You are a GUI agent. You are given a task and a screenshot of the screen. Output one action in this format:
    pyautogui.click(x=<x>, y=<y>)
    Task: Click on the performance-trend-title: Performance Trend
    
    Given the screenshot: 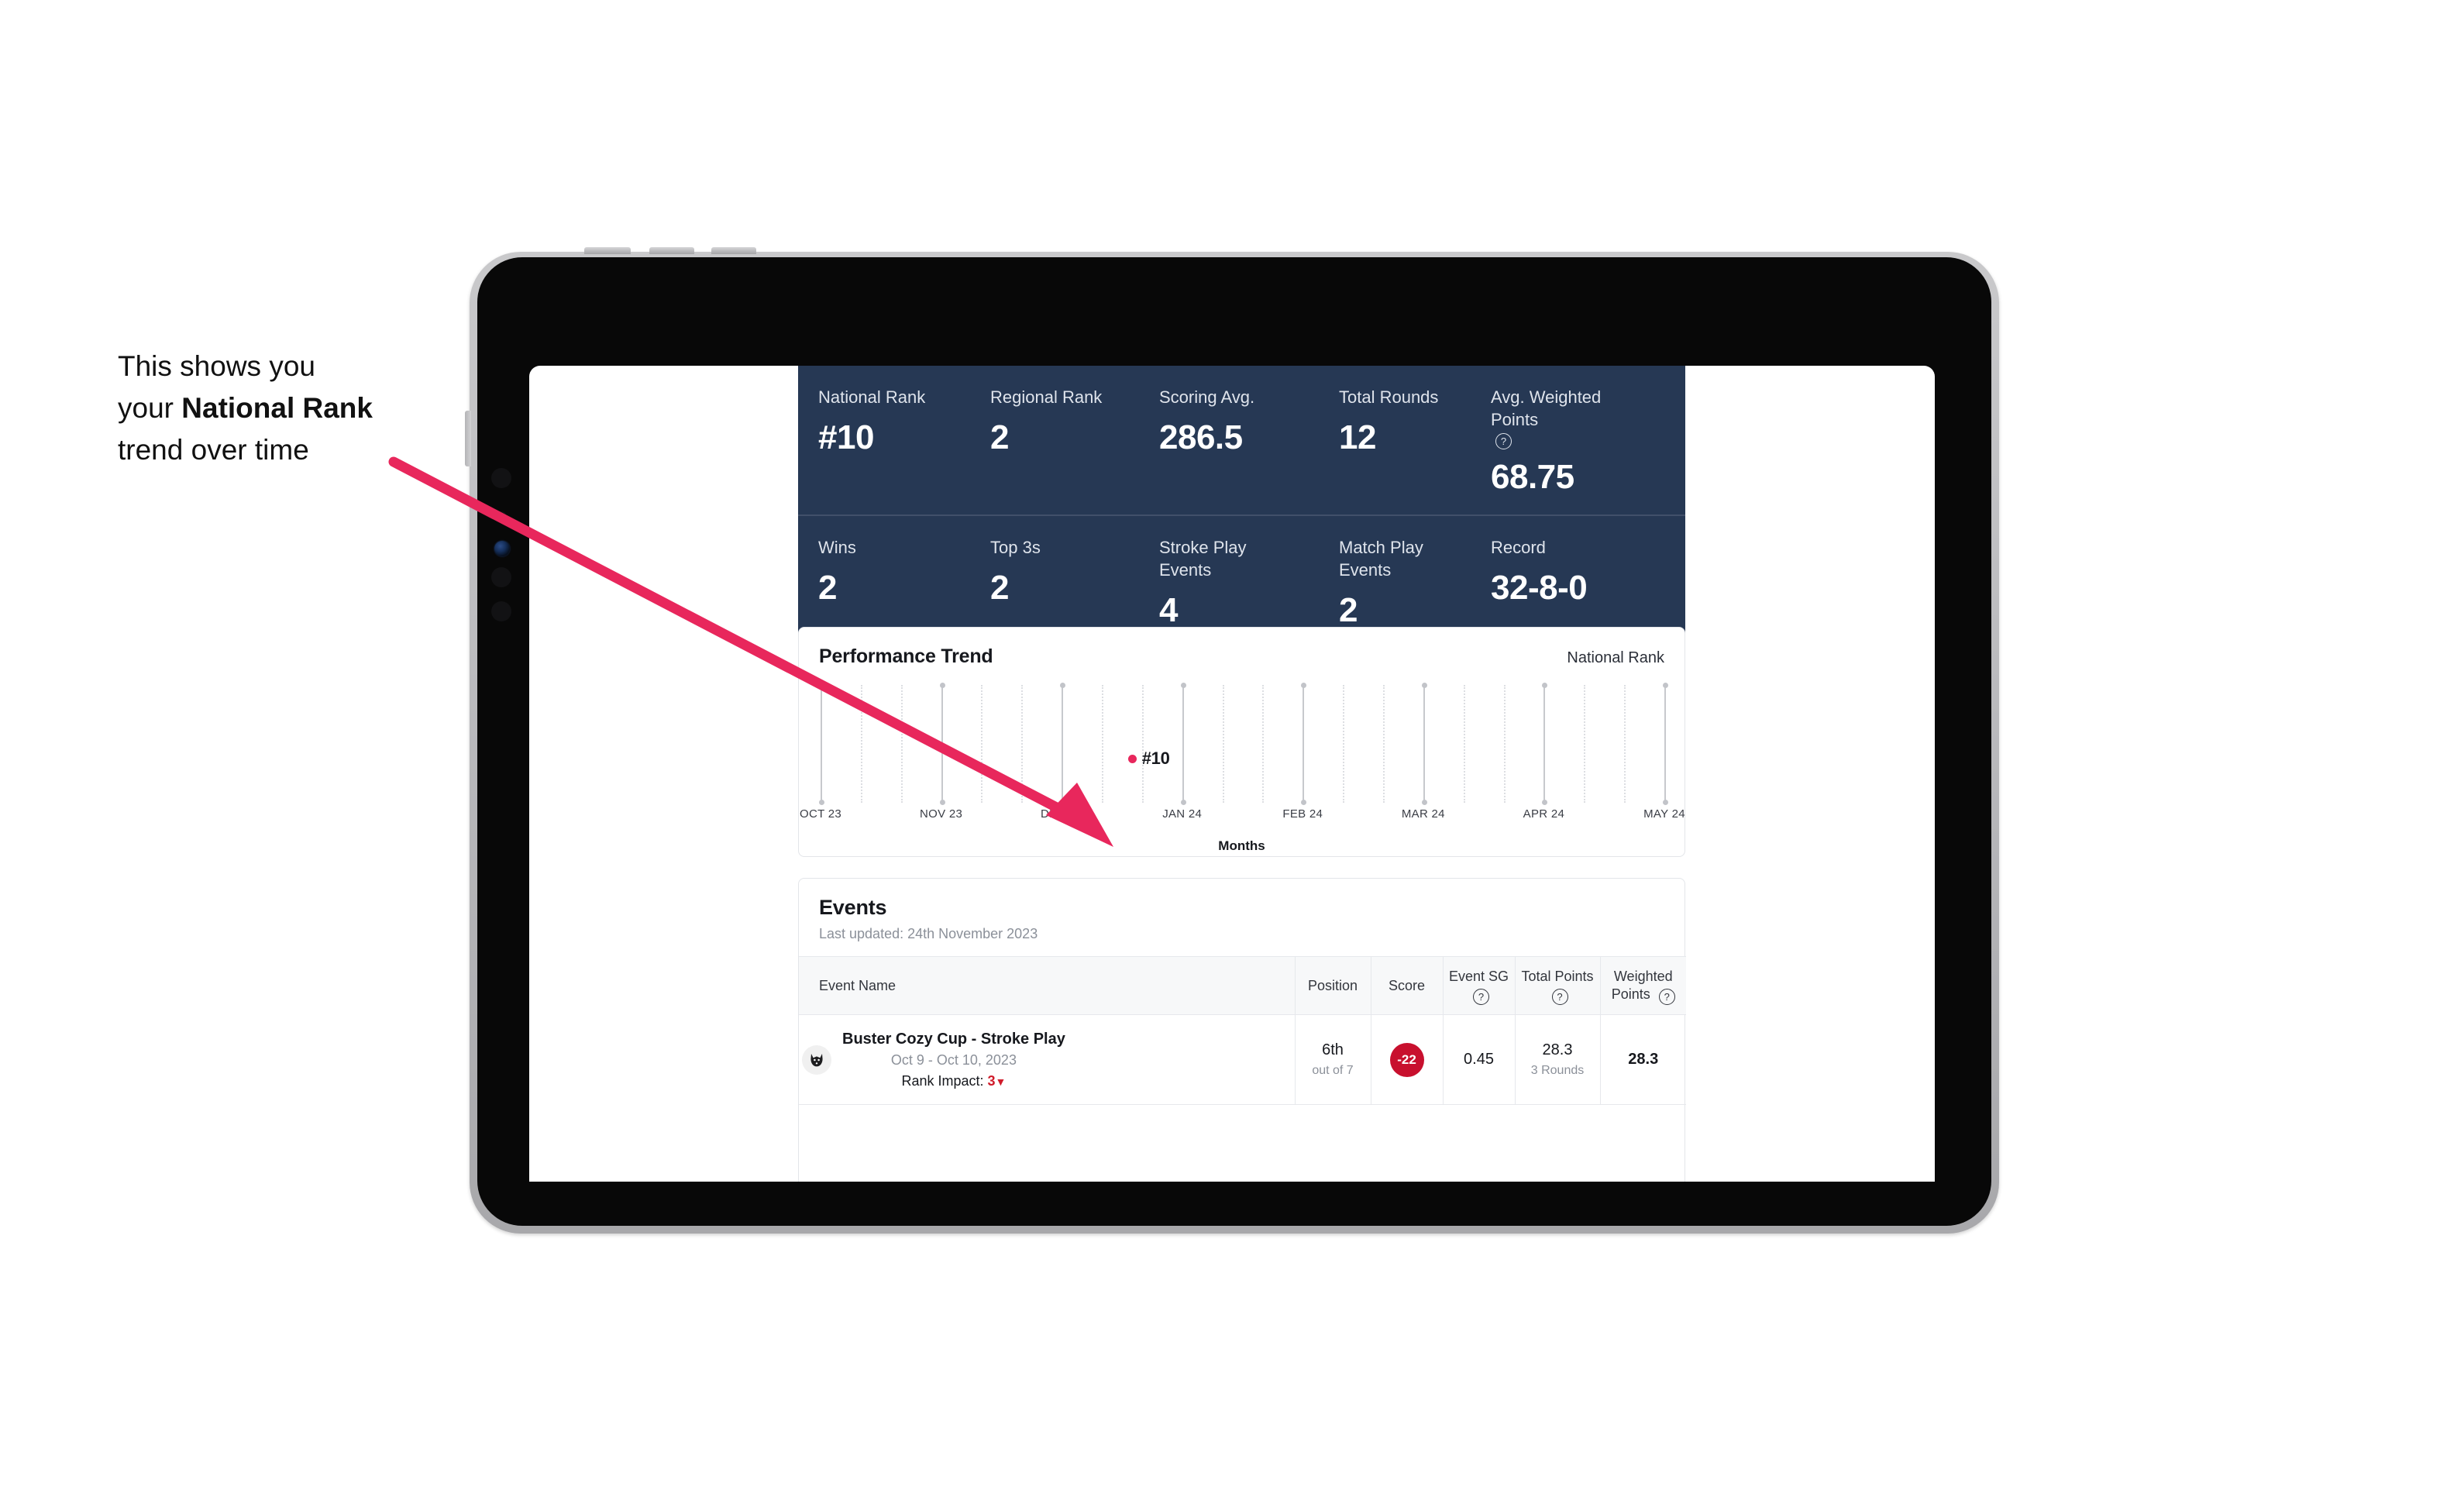 What is the action you would take?
    pyautogui.click(x=906, y=656)
    